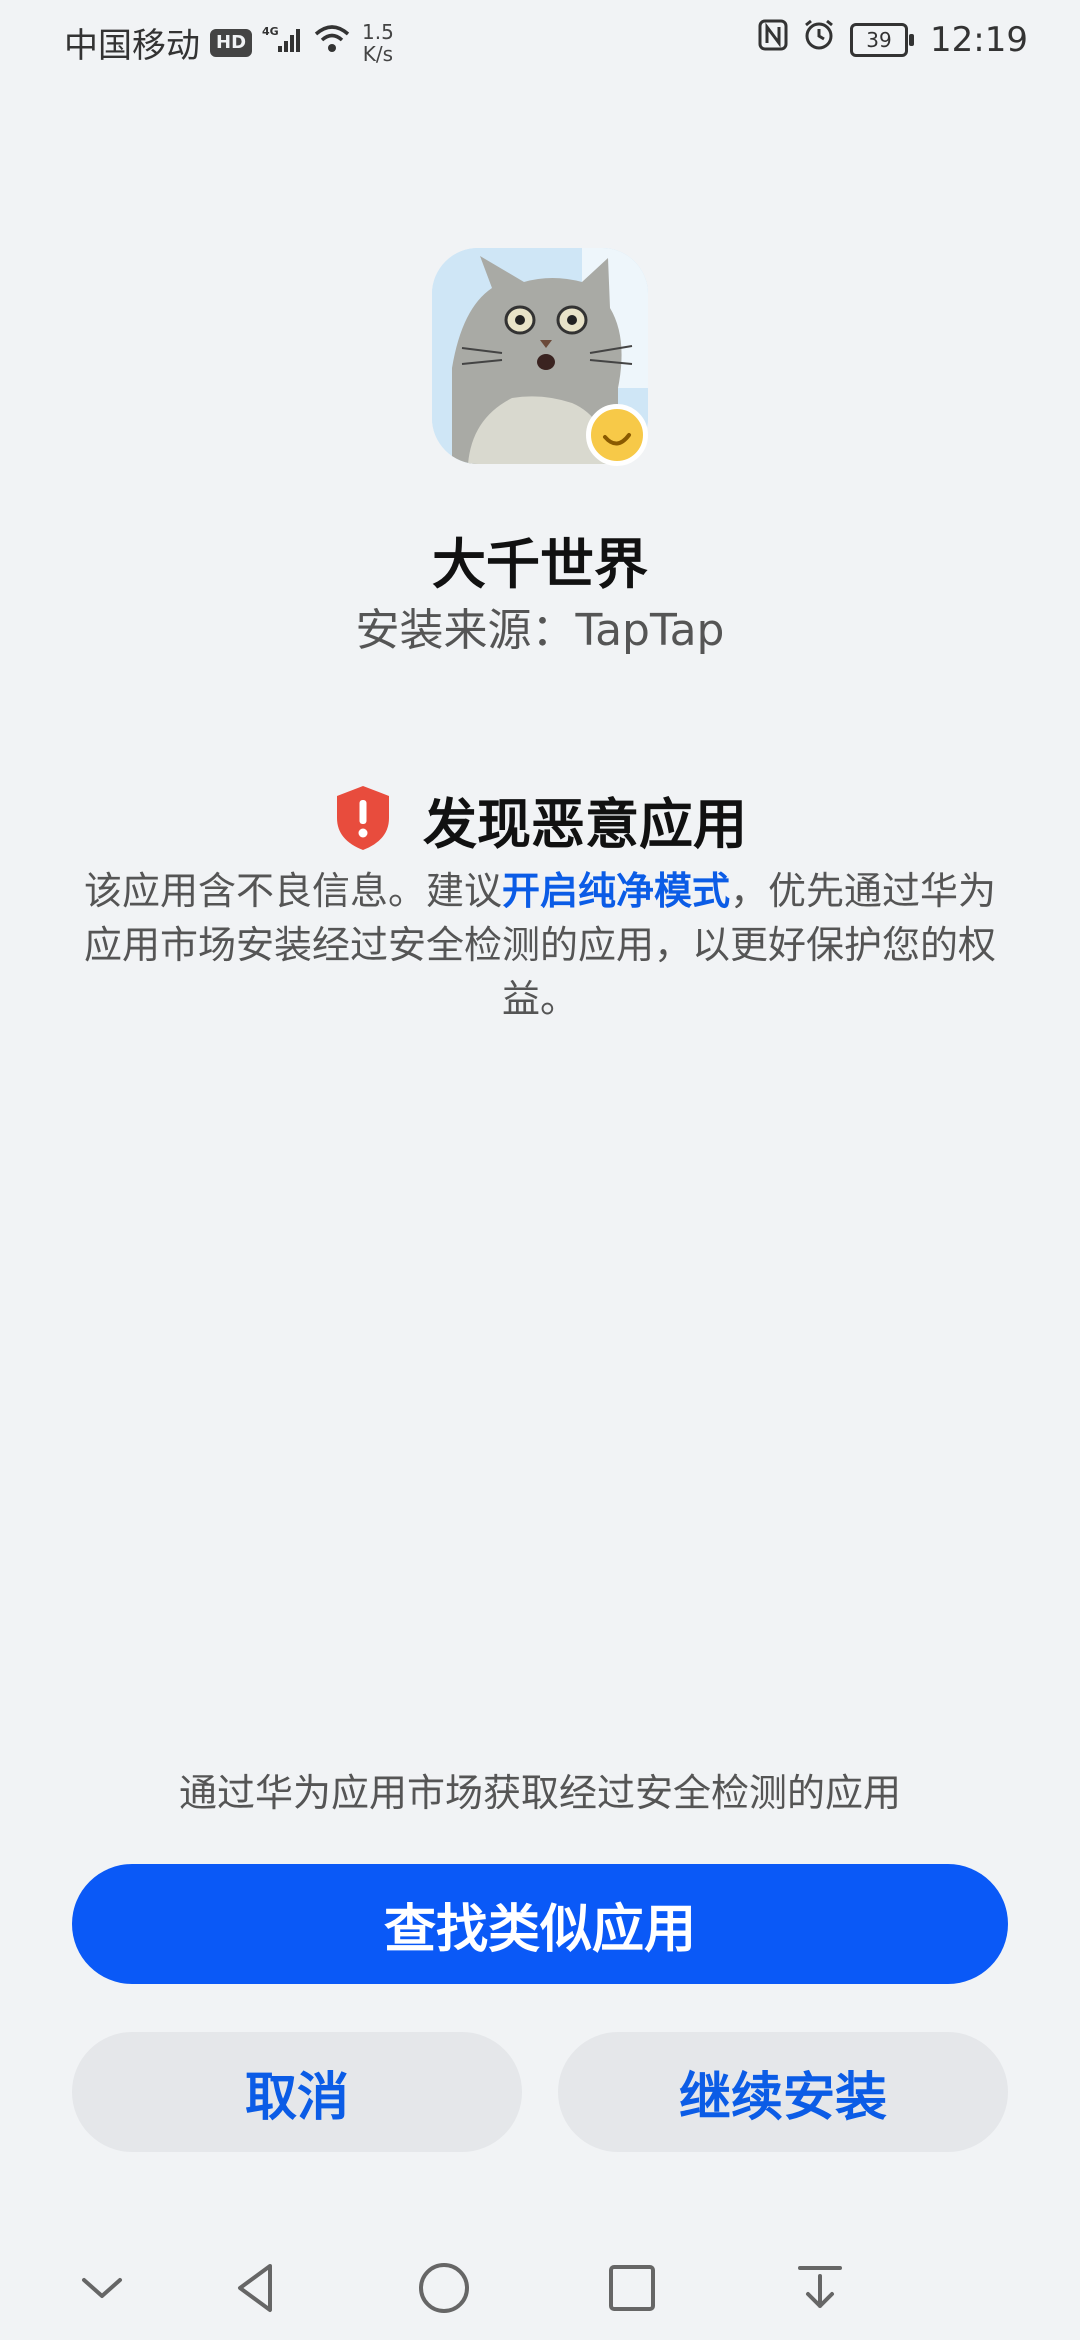 The width and height of the screenshot is (1080, 2340). I want to click on wifi-icon, so click(332, 43).